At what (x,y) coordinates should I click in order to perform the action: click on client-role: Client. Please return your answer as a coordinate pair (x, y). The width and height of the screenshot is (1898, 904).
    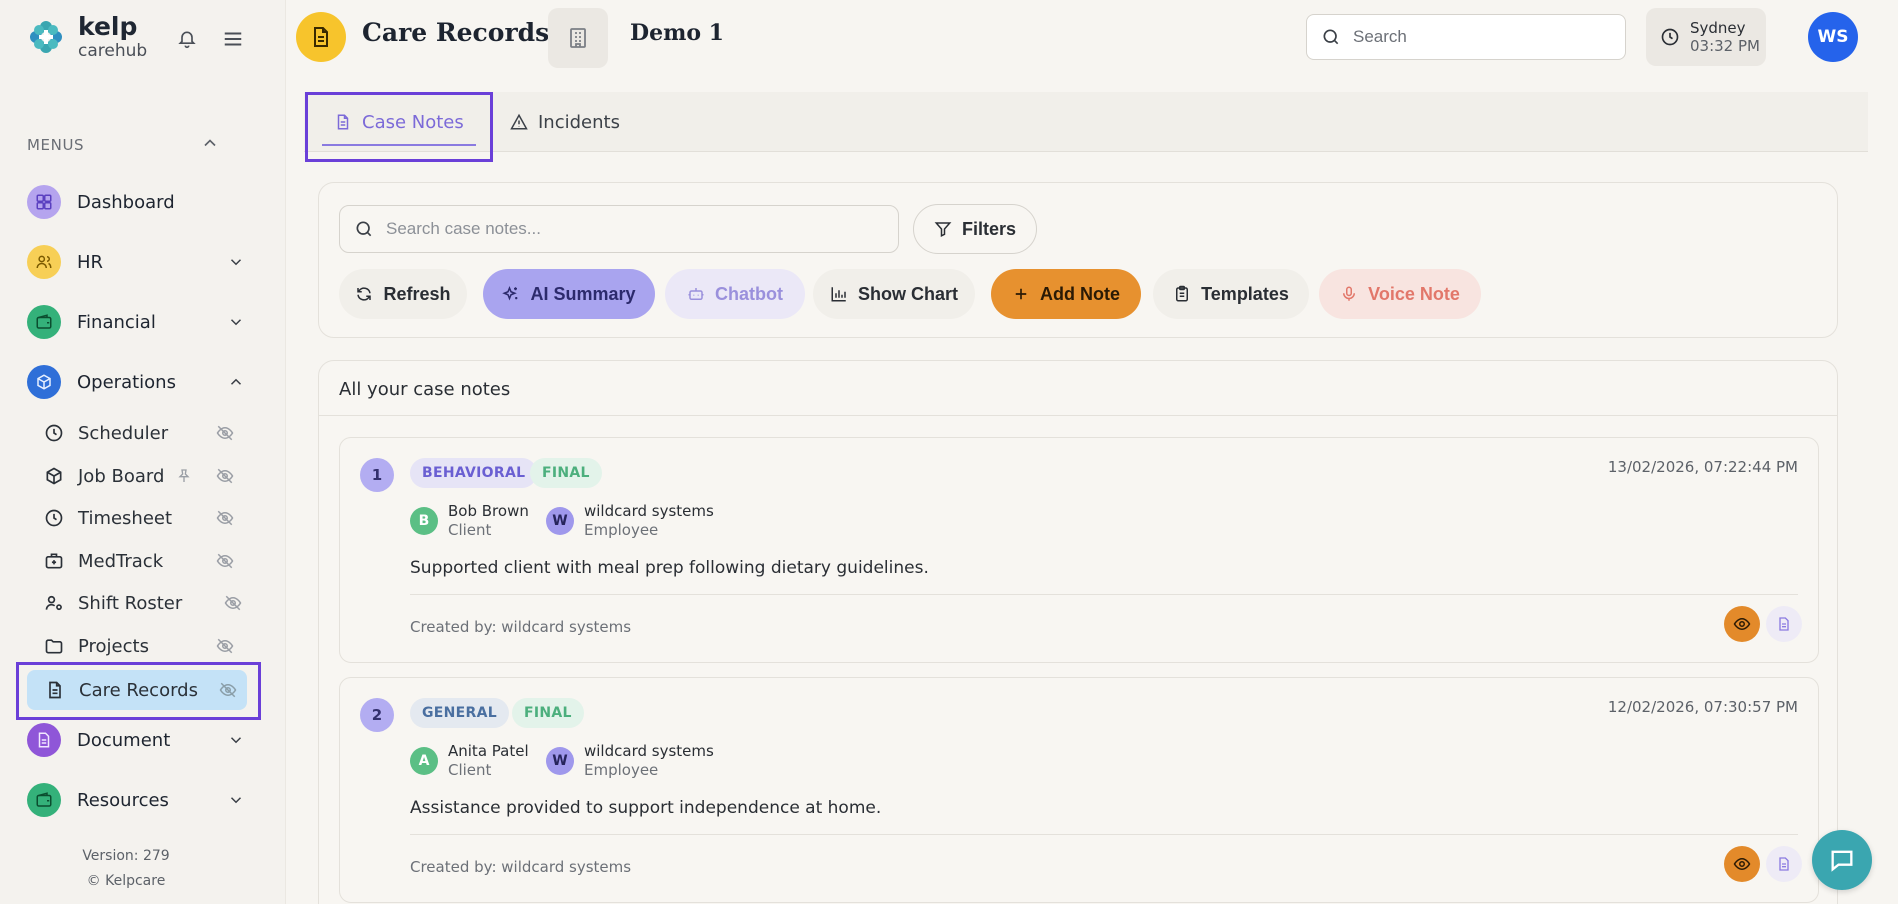
    Looking at the image, I should click on (470, 529).